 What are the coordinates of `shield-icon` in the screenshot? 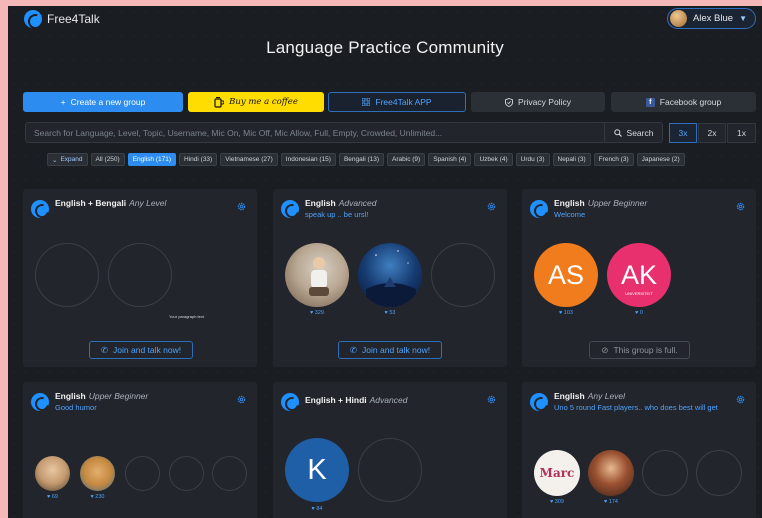 It's located at (509, 102).